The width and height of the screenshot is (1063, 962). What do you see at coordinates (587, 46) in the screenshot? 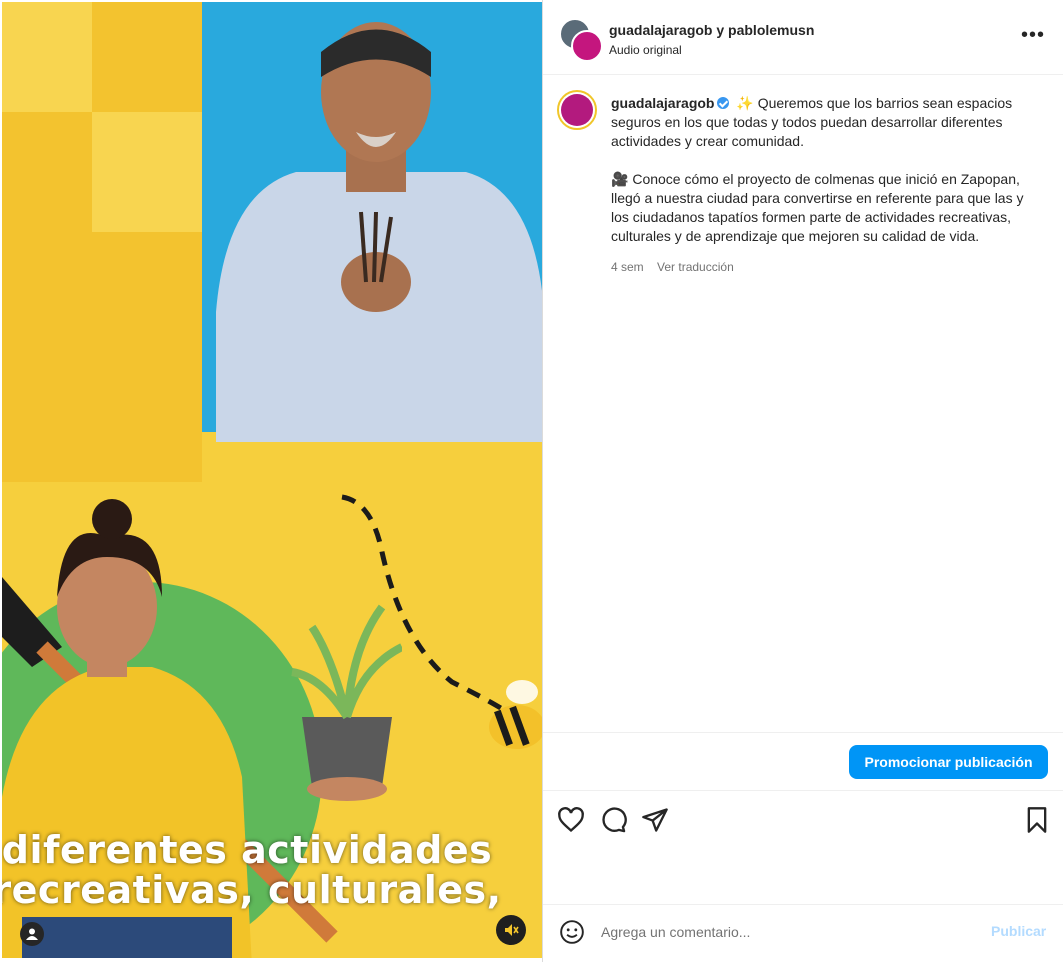
I see `avatar` at bounding box center [587, 46].